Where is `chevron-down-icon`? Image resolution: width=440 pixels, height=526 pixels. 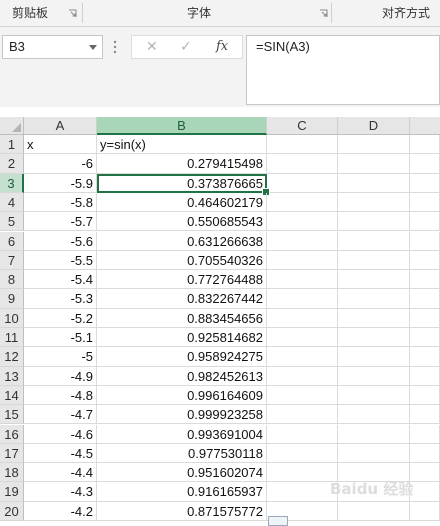
chevron-down-icon is located at coordinates (93, 47).